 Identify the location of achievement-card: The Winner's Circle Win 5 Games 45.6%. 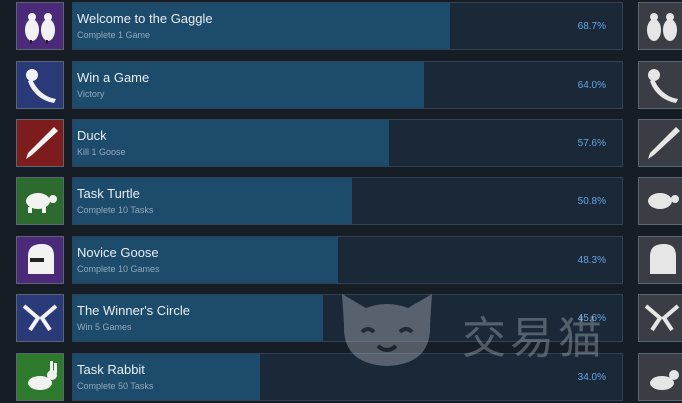
(347, 318).